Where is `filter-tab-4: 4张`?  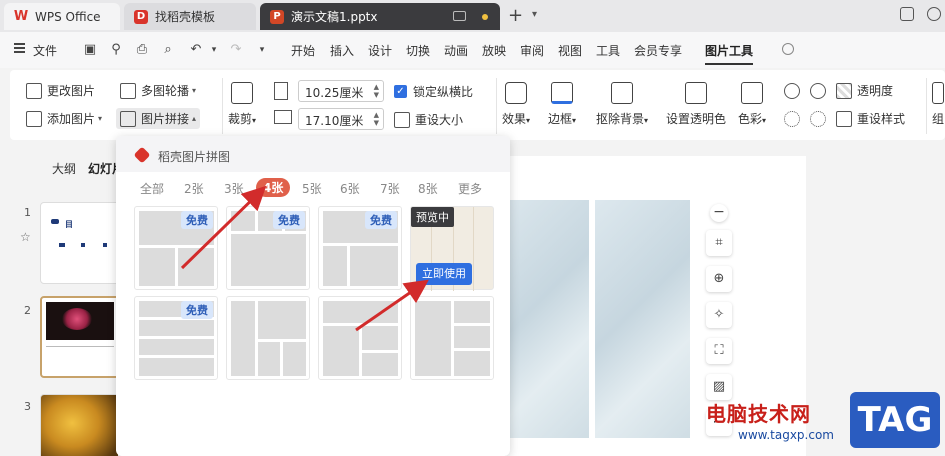 filter-tab-4: 4张 is located at coordinates (273, 187).